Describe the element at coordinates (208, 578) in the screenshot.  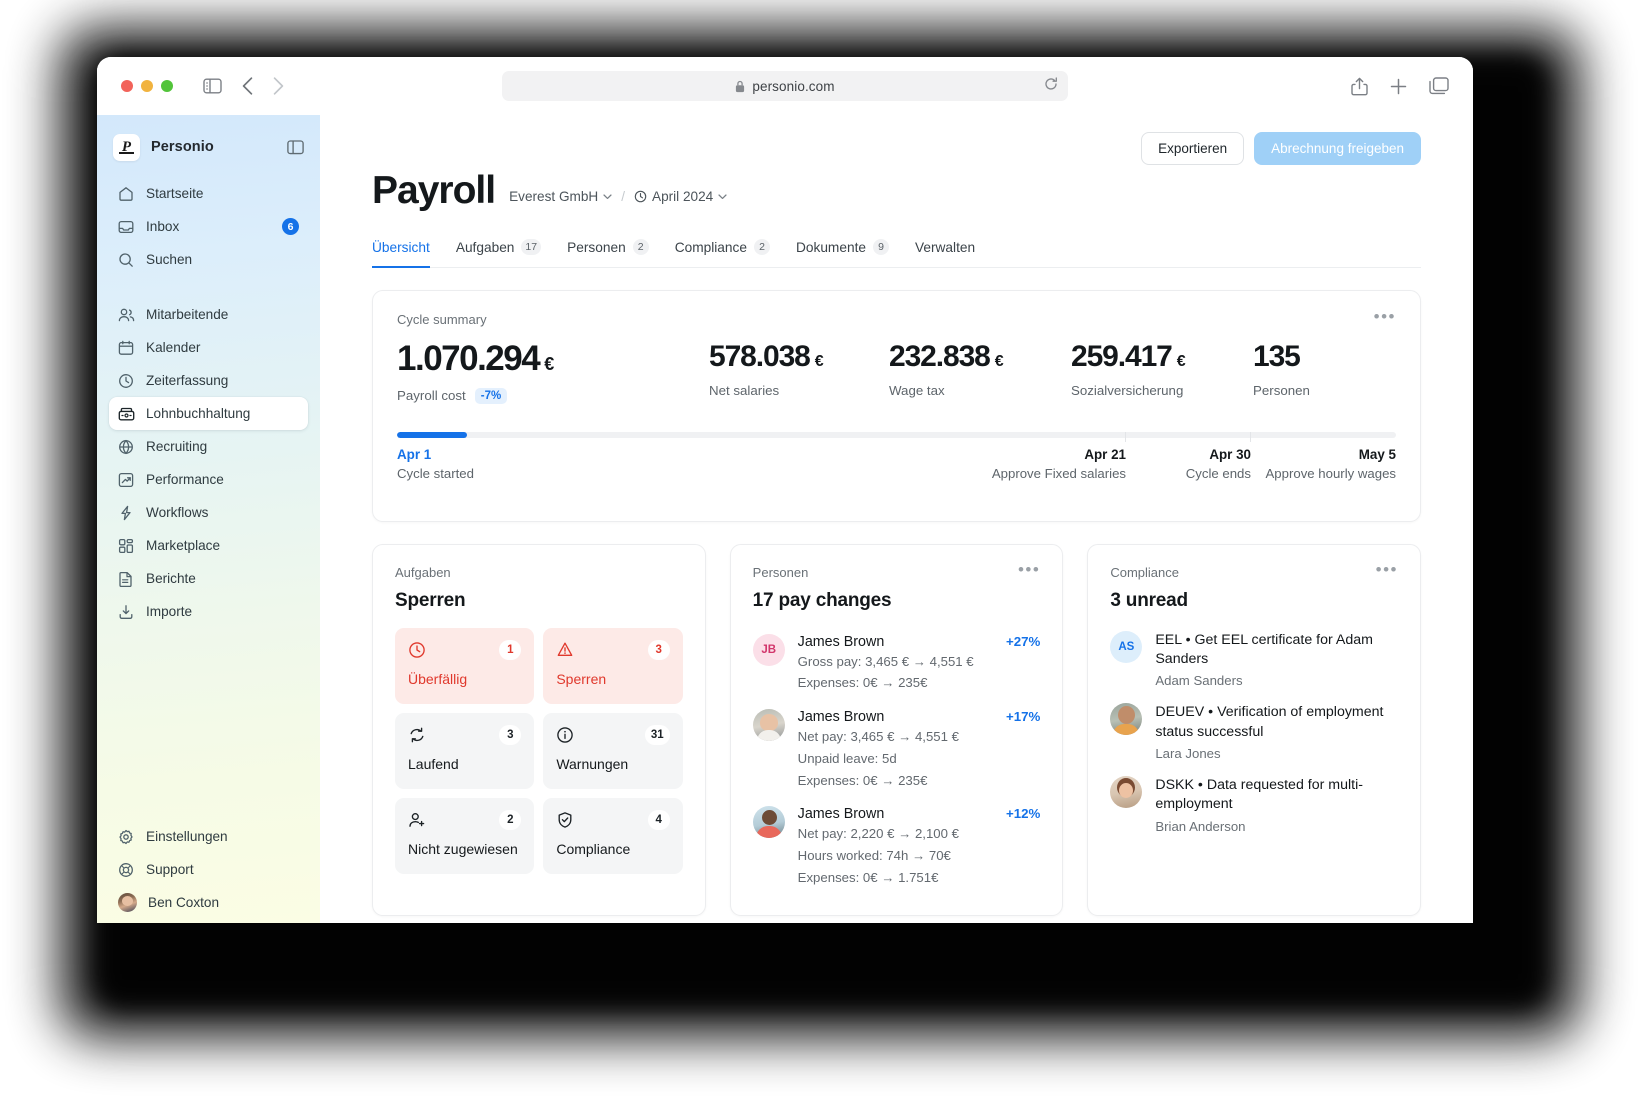
I see `sidebar-item-berichte: Berichte` at that location.